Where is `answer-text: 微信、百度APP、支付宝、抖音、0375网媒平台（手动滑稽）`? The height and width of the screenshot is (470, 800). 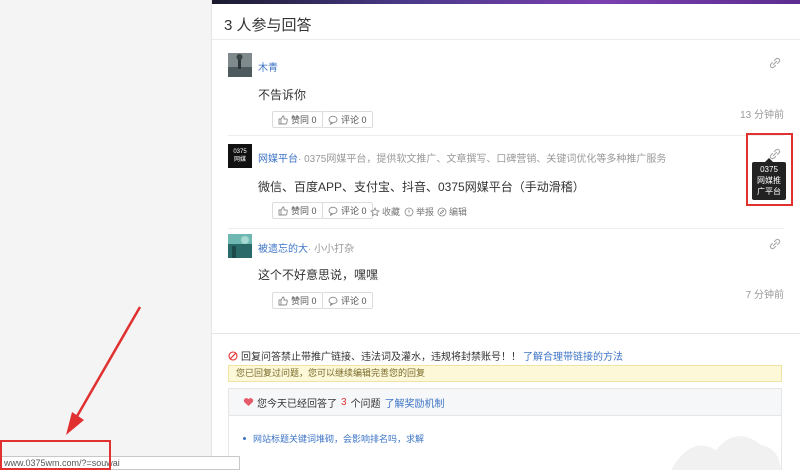
answer-text: 微信、百度APP、支付宝、抖音、0375网媒平台（手动滑稽） is located at coordinates (421, 187).